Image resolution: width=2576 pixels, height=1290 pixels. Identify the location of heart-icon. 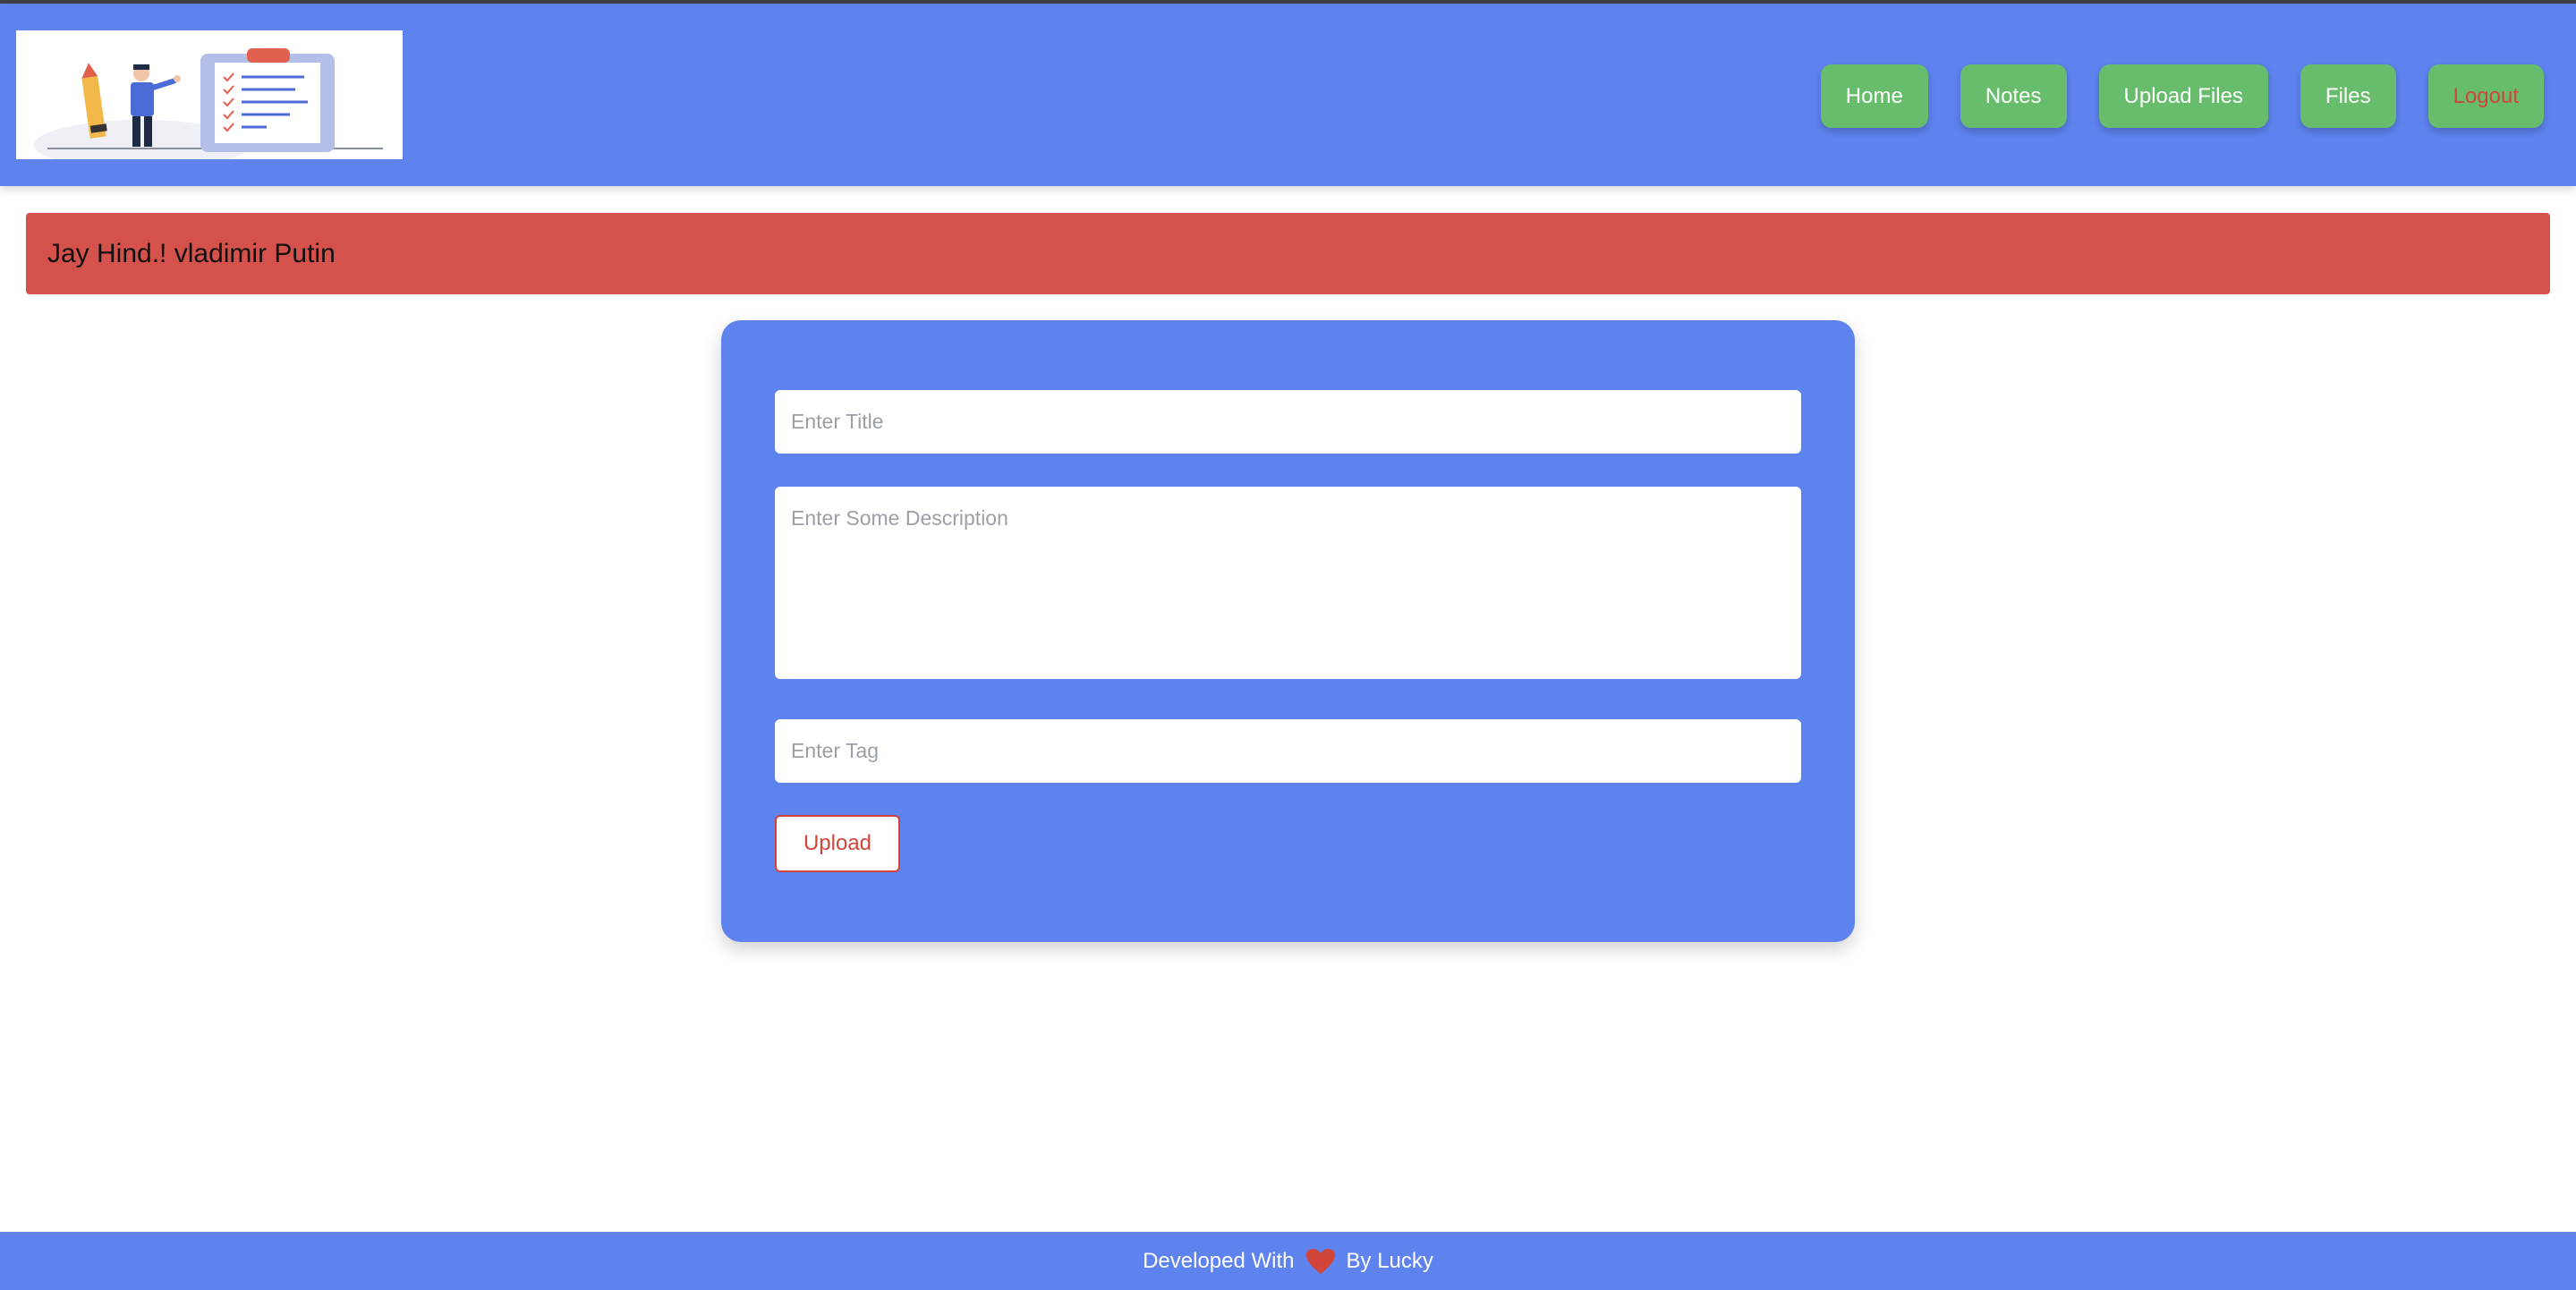
(1320, 1261).